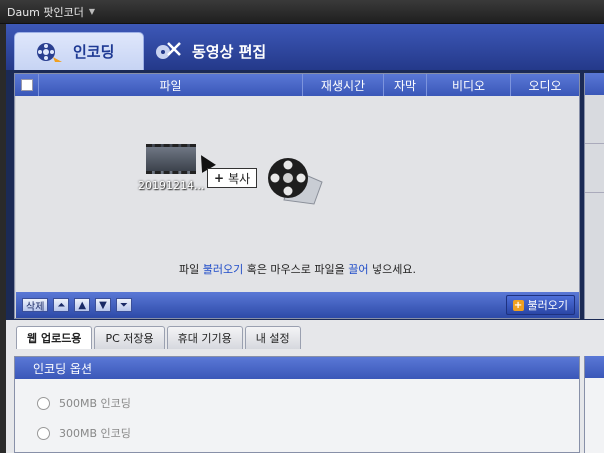 Image resolution: width=604 pixels, height=453 pixels. I want to click on move-bottom-button: ⏷, so click(123, 305).